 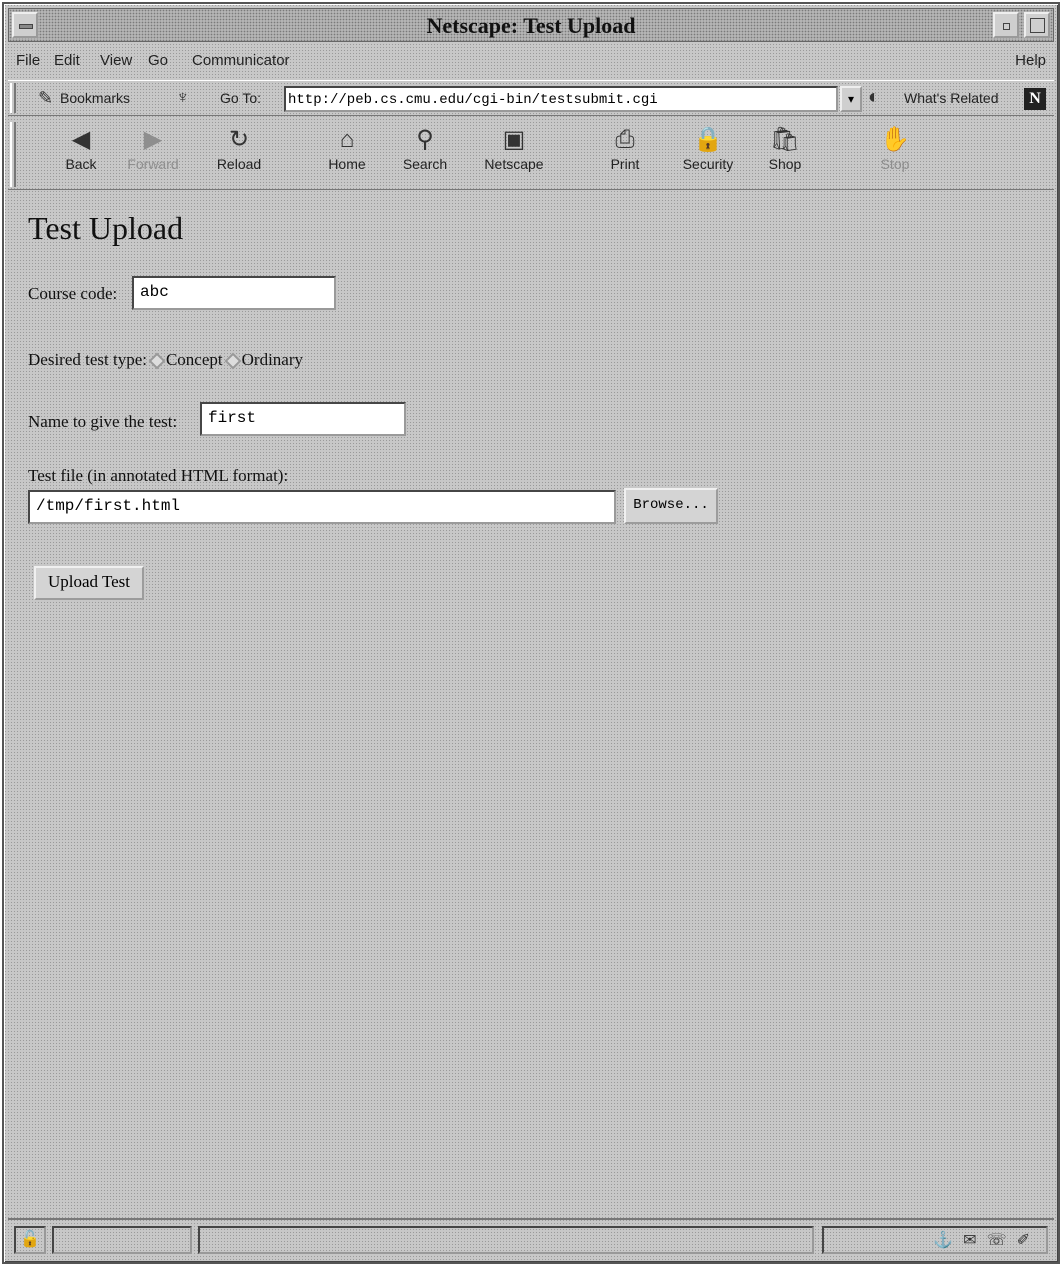 What do you see at coordinates (81, 139) in the screenshot?
I see `back-arrow-icon: ◀` at bounding box center [81, 139].